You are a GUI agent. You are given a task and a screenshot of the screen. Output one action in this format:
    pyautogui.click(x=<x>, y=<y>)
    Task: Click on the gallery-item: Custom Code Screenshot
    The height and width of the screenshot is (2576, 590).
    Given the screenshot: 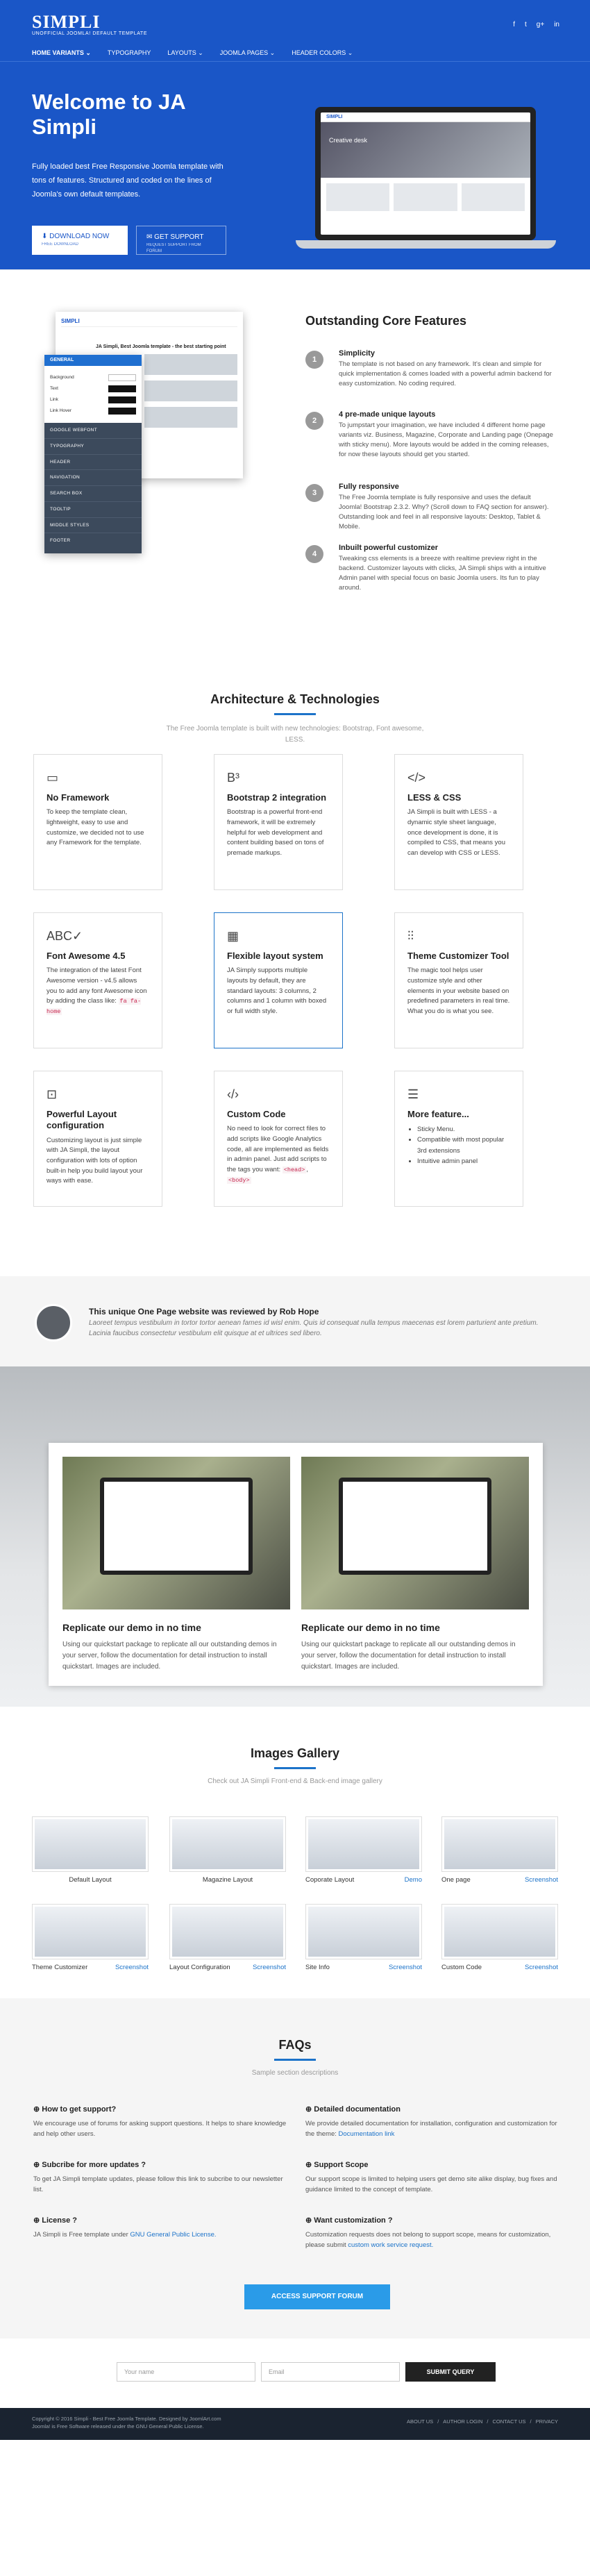 What is the action you would take?
    pyautogui.click(x=499, y=1938)
    